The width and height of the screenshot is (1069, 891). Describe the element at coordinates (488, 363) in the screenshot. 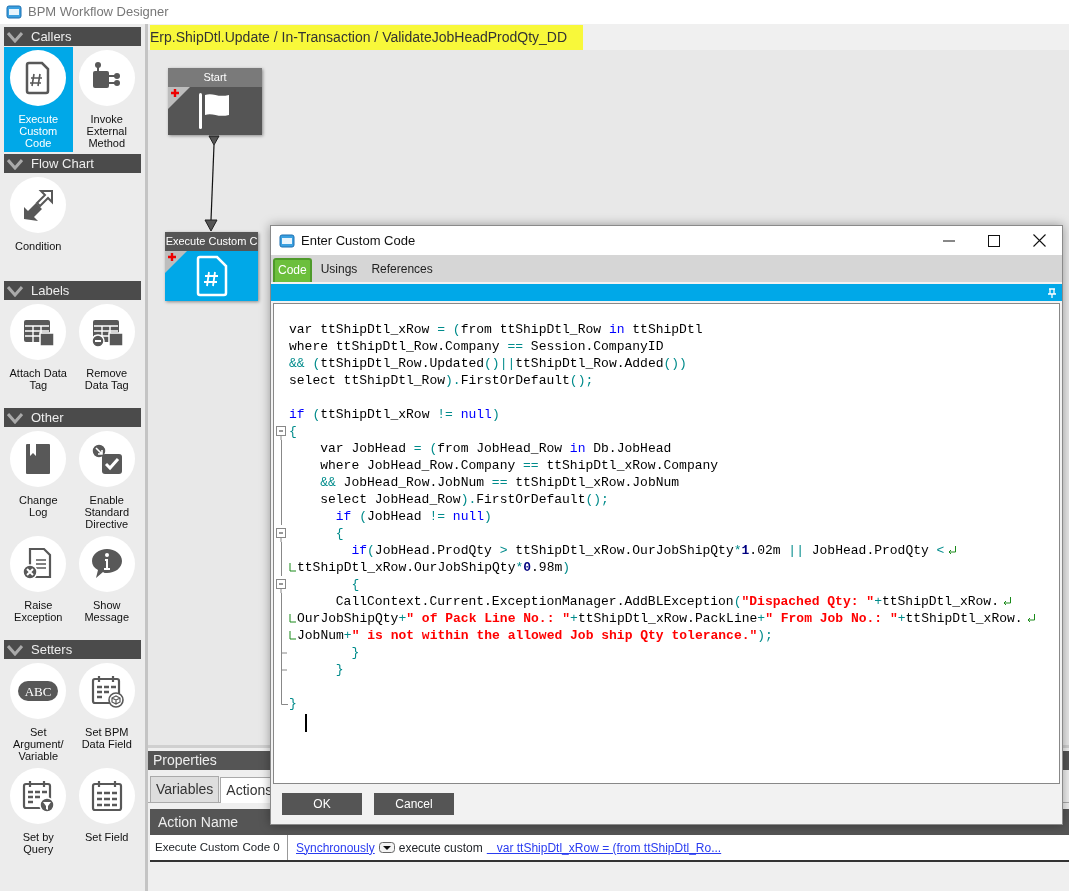

I see `code-line: && (ttShipDtl_Row.Updated()||ttShipDtl_Row.Added())` at that location.